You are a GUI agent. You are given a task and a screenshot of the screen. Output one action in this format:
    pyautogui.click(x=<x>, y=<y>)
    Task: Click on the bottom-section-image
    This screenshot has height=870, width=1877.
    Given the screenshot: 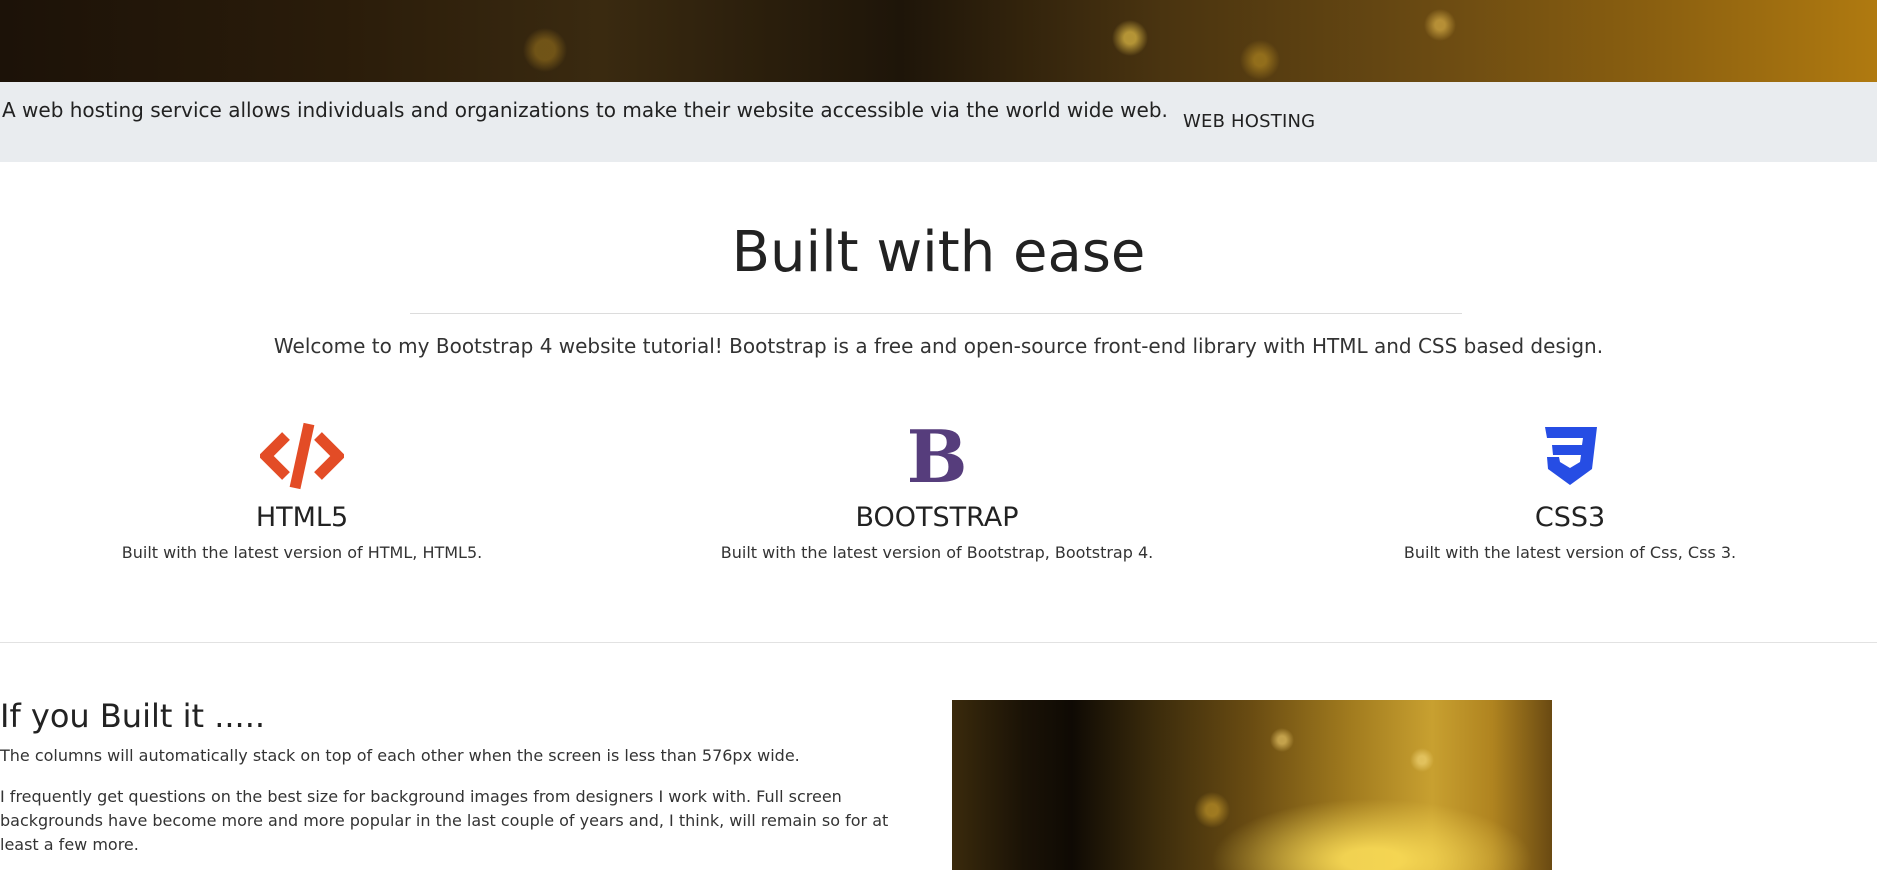 What is the action you would take?
    pyautogui.click(x=1252, y=785)
    